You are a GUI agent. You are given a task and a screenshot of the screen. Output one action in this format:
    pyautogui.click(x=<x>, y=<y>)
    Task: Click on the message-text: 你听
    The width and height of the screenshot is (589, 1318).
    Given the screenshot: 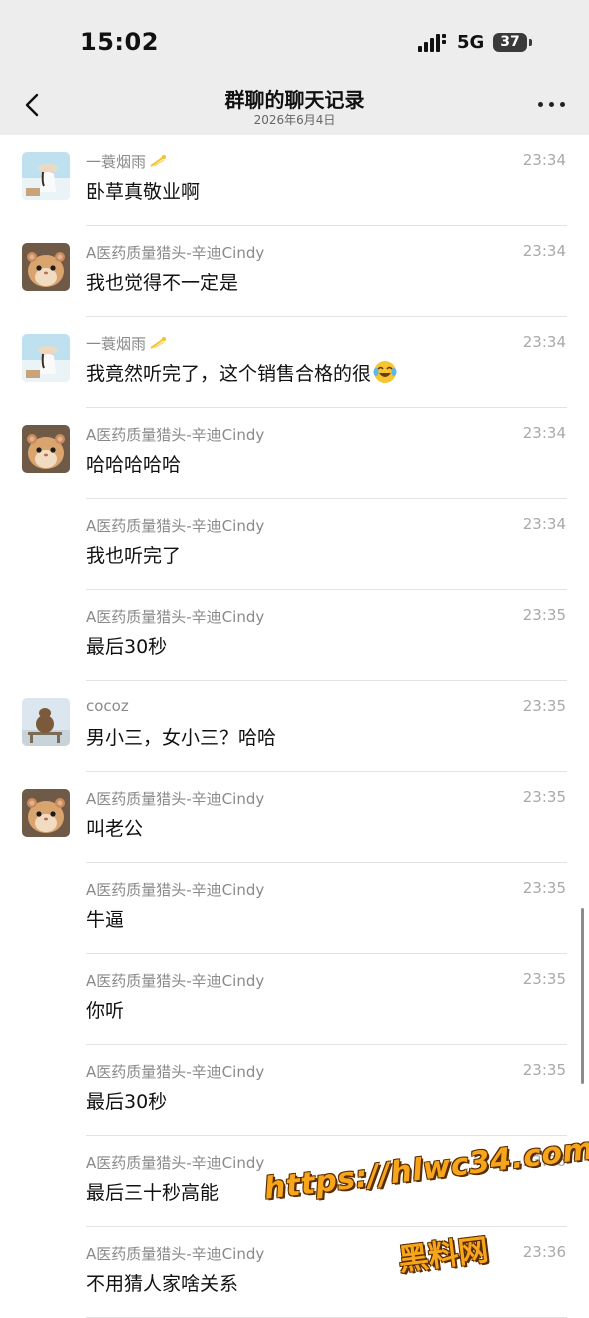 What is the action you would take?
    pyautogui.click(x=105, y=1009)
    